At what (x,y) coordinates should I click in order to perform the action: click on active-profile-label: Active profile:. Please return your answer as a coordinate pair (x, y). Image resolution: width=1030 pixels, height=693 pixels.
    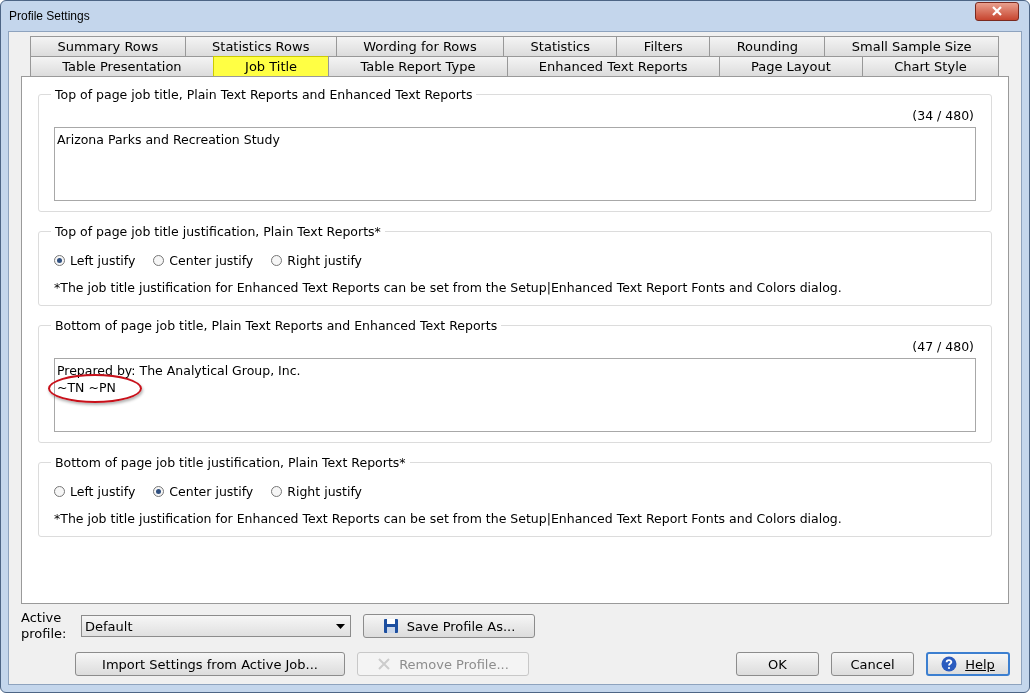
    Looking at the image, I should click on (44, 626).